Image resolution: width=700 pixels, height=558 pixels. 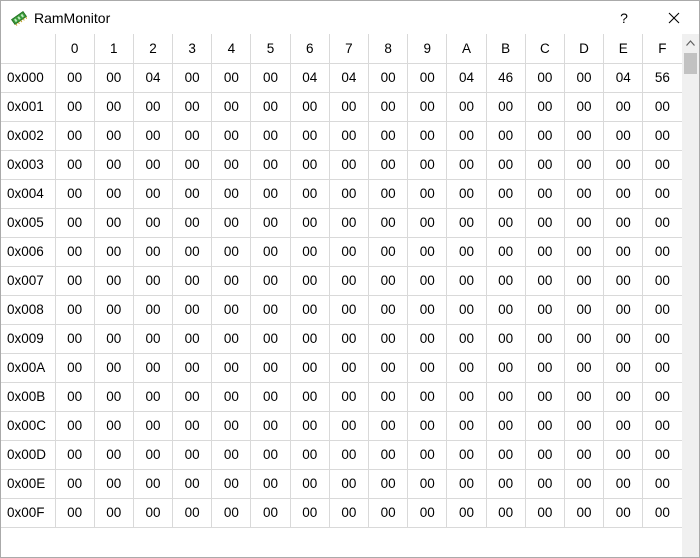 What do you see at coordinates (662, 78) in the screenshot?
I see `memory-cell: 56` at bounding box center [662, 78].